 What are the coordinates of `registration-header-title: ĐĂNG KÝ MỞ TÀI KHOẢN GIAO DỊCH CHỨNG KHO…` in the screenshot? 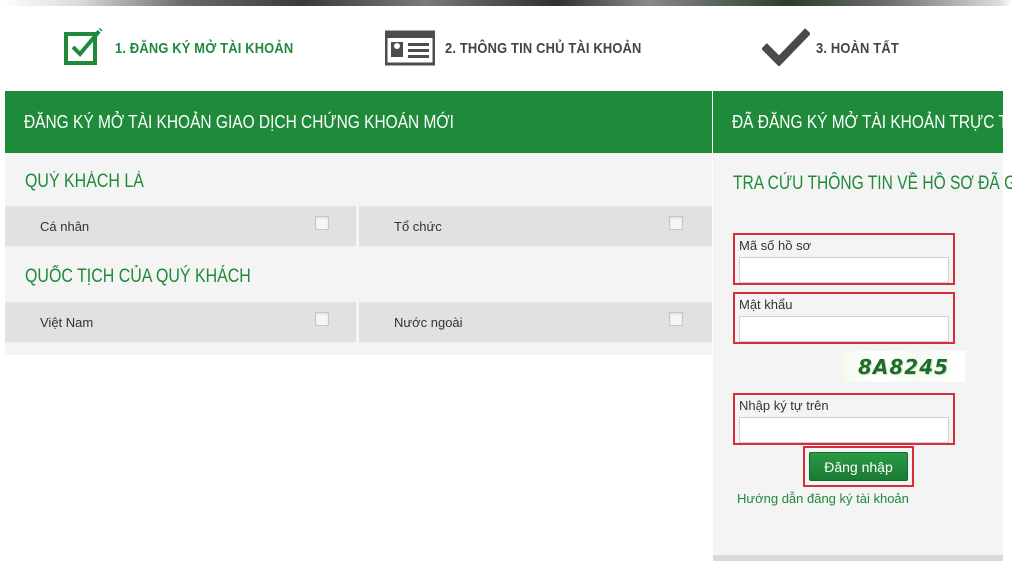 It's located at (239, 121).